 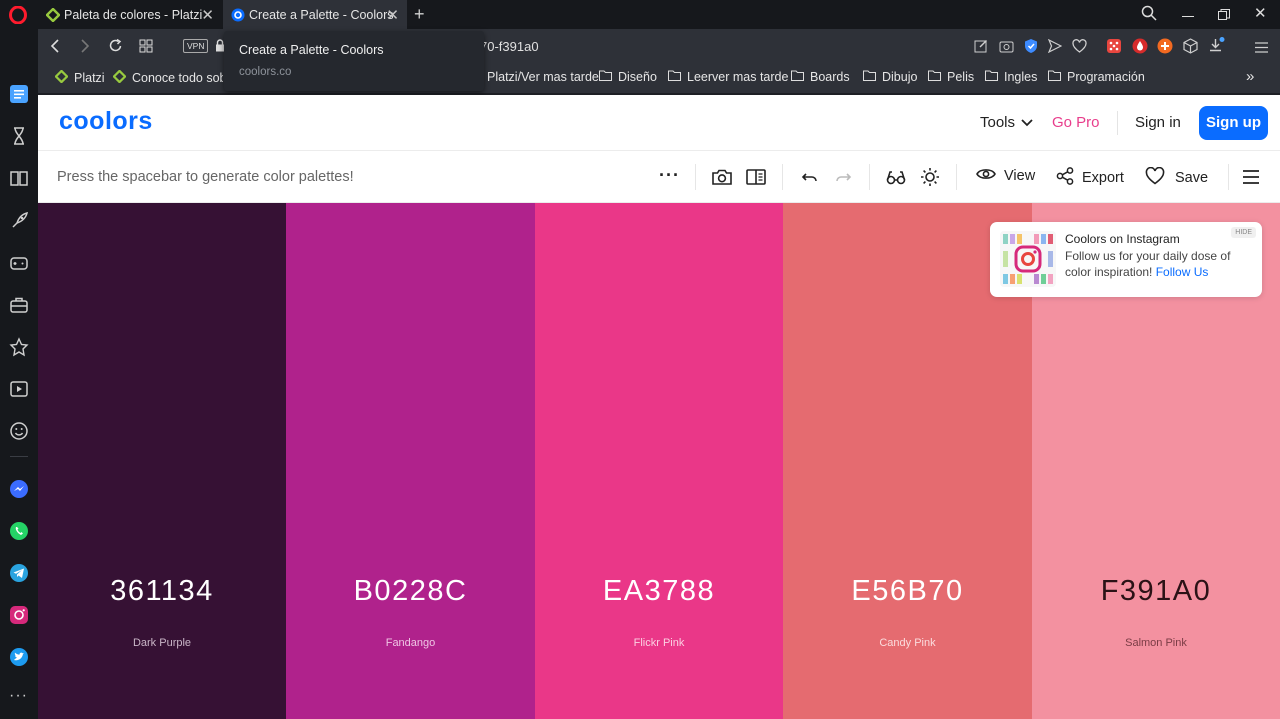 What do you see at coordinates (728, 77) in the screenshot?
I see `bookmark-leerver-mas-tarde: Leerver mas tarde` at bounding box center [728, 77].